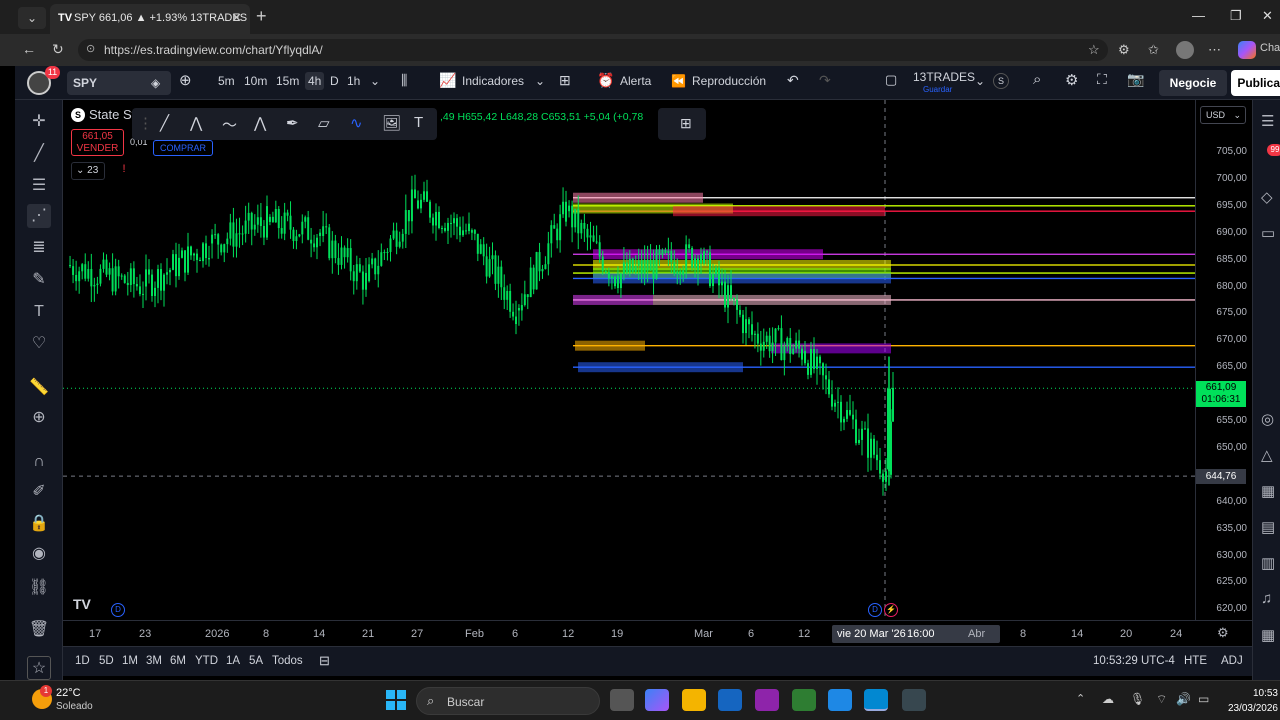 This screenshot has width=1280, height=720. I want to click on target-icon: ◎, so click(1267, 419).